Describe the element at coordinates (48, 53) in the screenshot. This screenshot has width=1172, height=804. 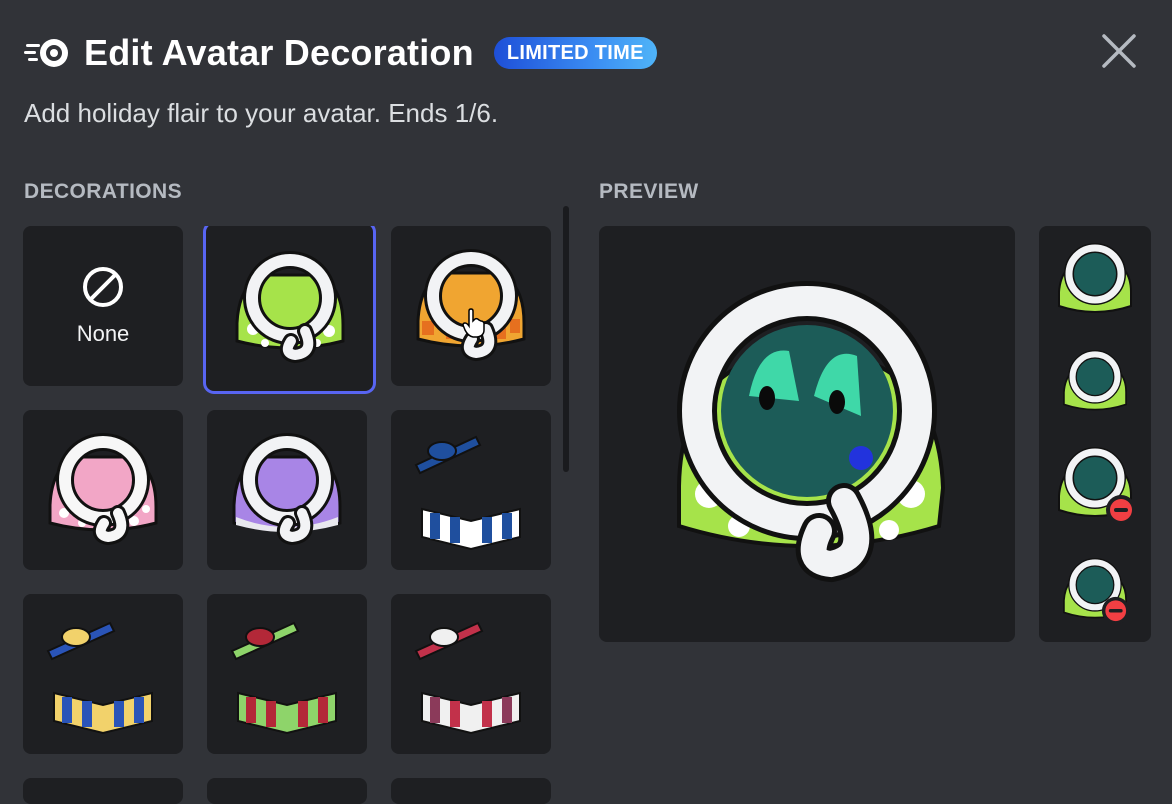
I see `nitro-icon` at that location.